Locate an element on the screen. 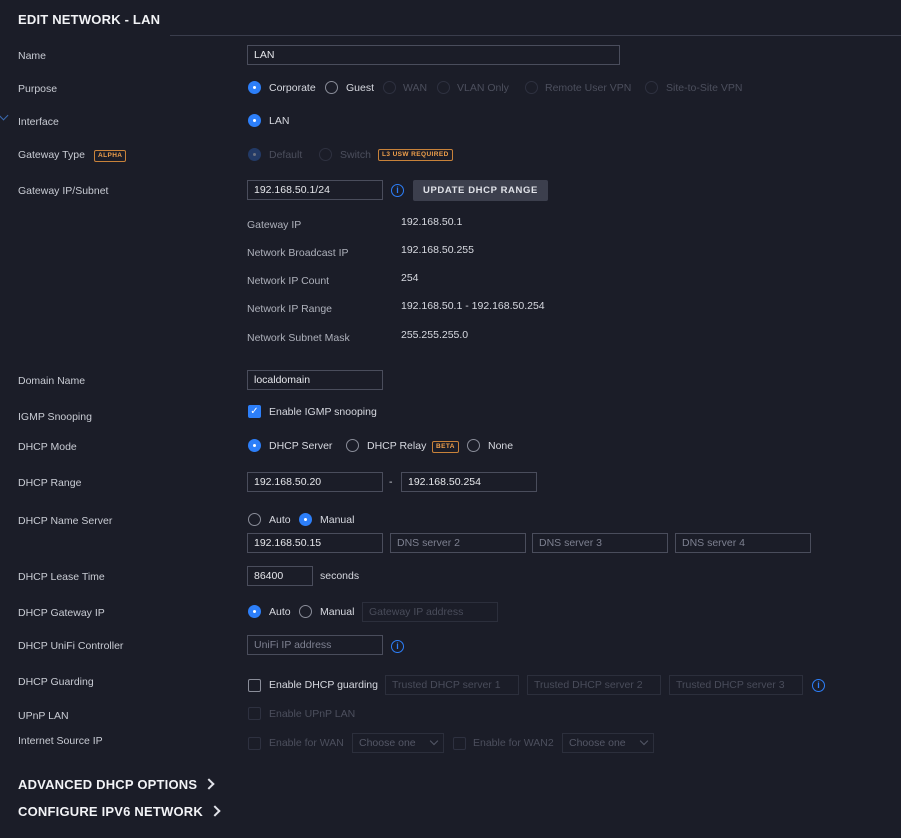  dhcp-range-end-input: 192.168.50.254 is located at coordinates (469, 482).